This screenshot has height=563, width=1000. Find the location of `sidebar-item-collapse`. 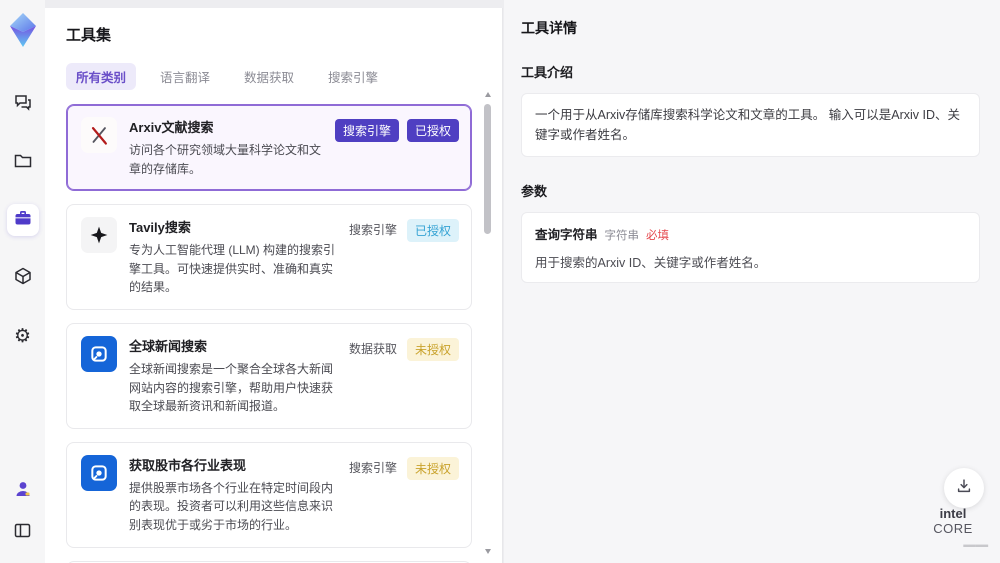

sidebar-item-collapse is located at coordinates (23, 533).